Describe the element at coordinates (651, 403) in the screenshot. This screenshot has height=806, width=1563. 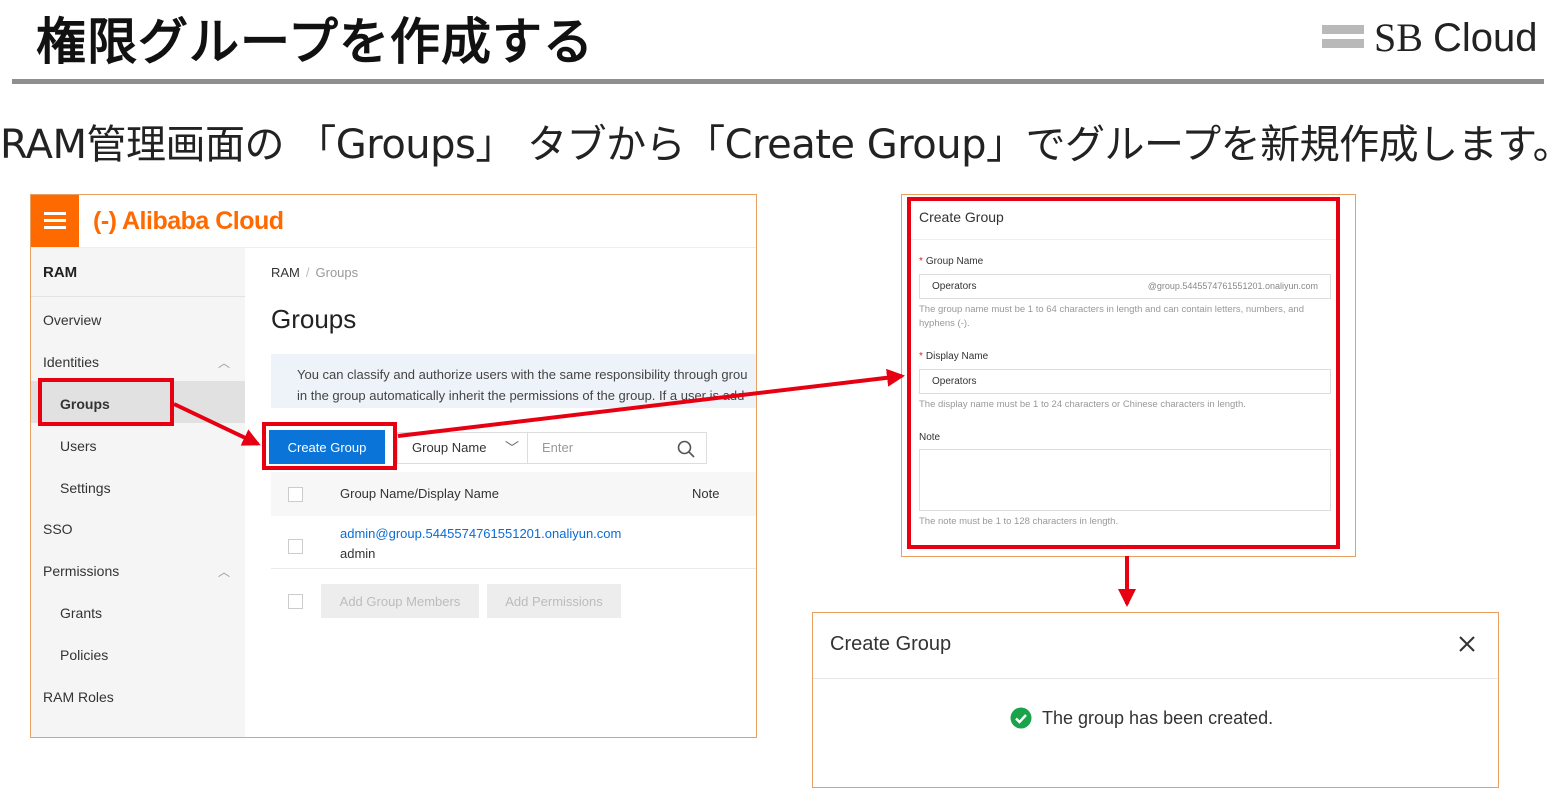
I see `arrow-create-to-form` at that location.